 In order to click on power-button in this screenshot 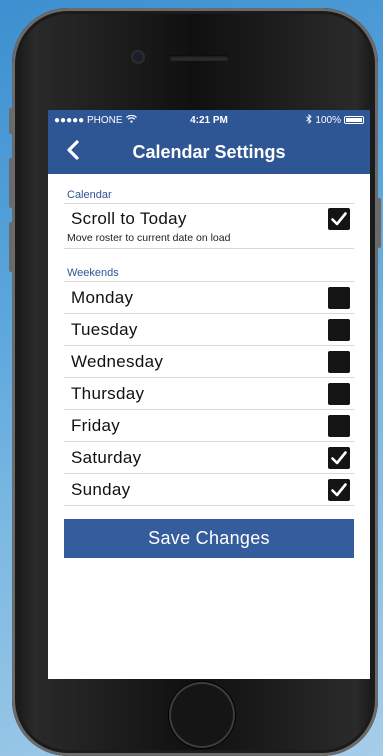, I will do `click(379, 223)`.